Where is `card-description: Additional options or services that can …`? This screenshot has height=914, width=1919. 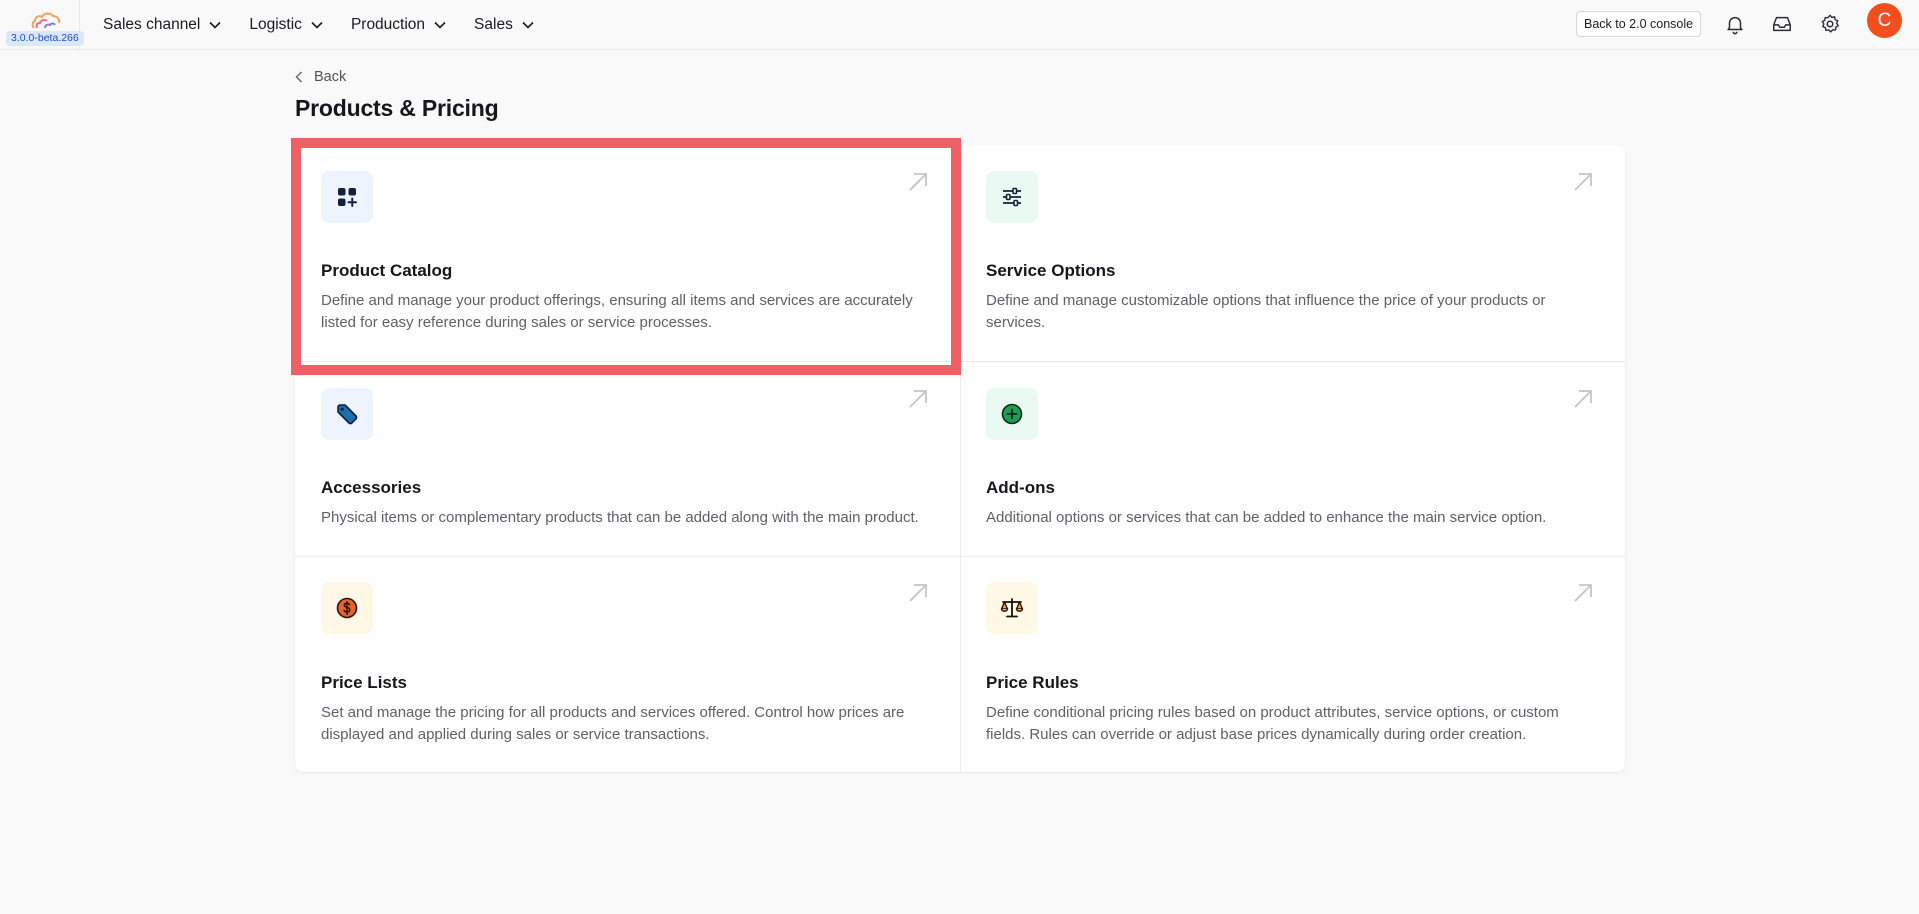 card-description: Additional options or services that can … is located at coordinates (1266, 517).